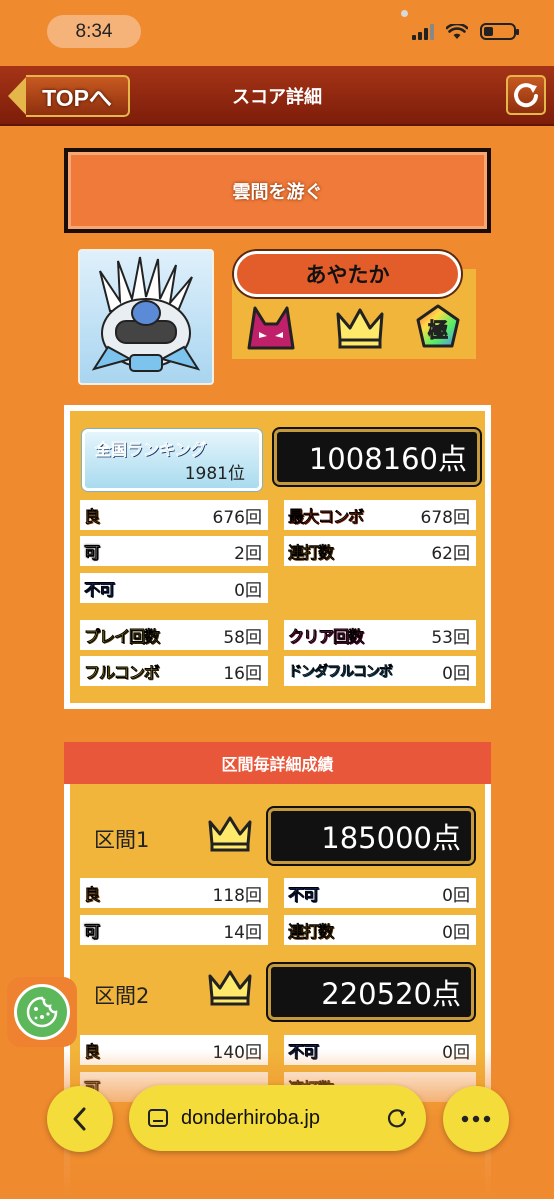 The image size is (554, 1199). I want to click on cellular-signal-icon, so click(423, 31).